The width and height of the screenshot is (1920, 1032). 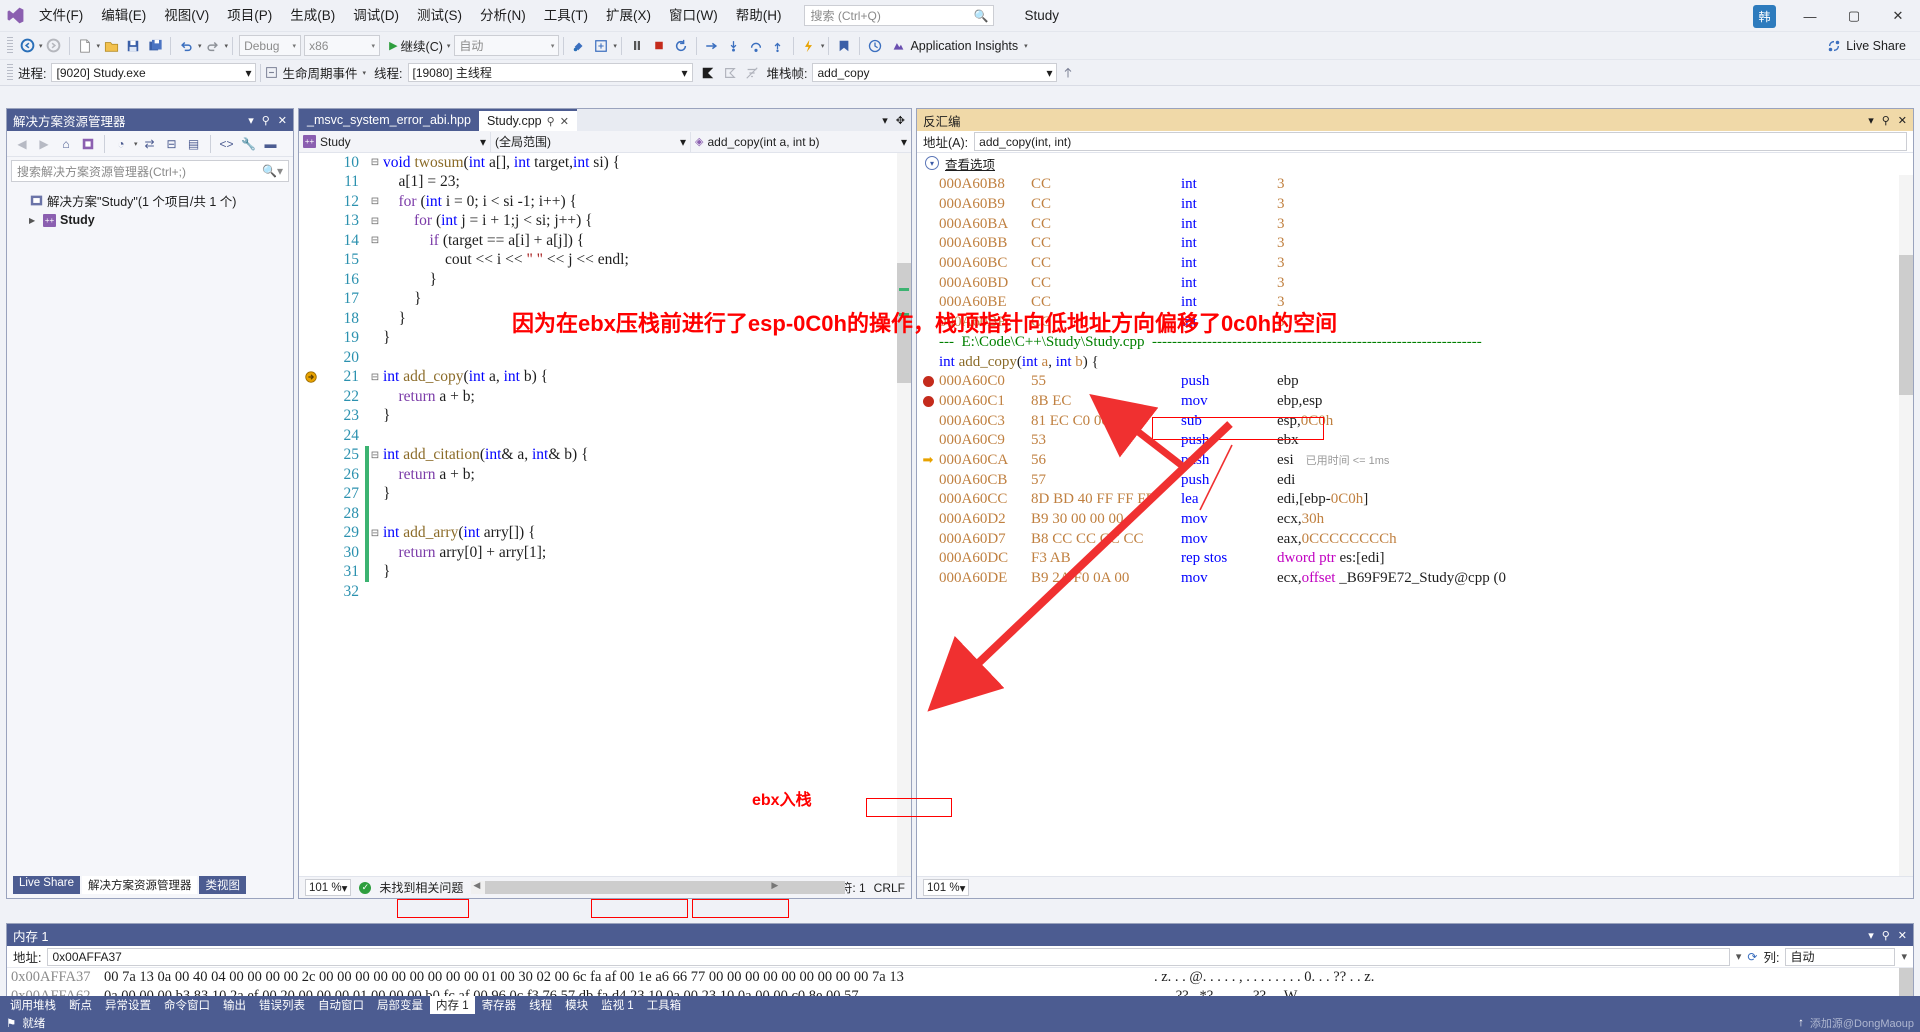 What do you see at coordinates (1408, 520) in the screenshot?
I see `disassembly-line: 000A60D2 B9 30 00 00 00 mov ecx,30h` at bounding box center [1408, 520].